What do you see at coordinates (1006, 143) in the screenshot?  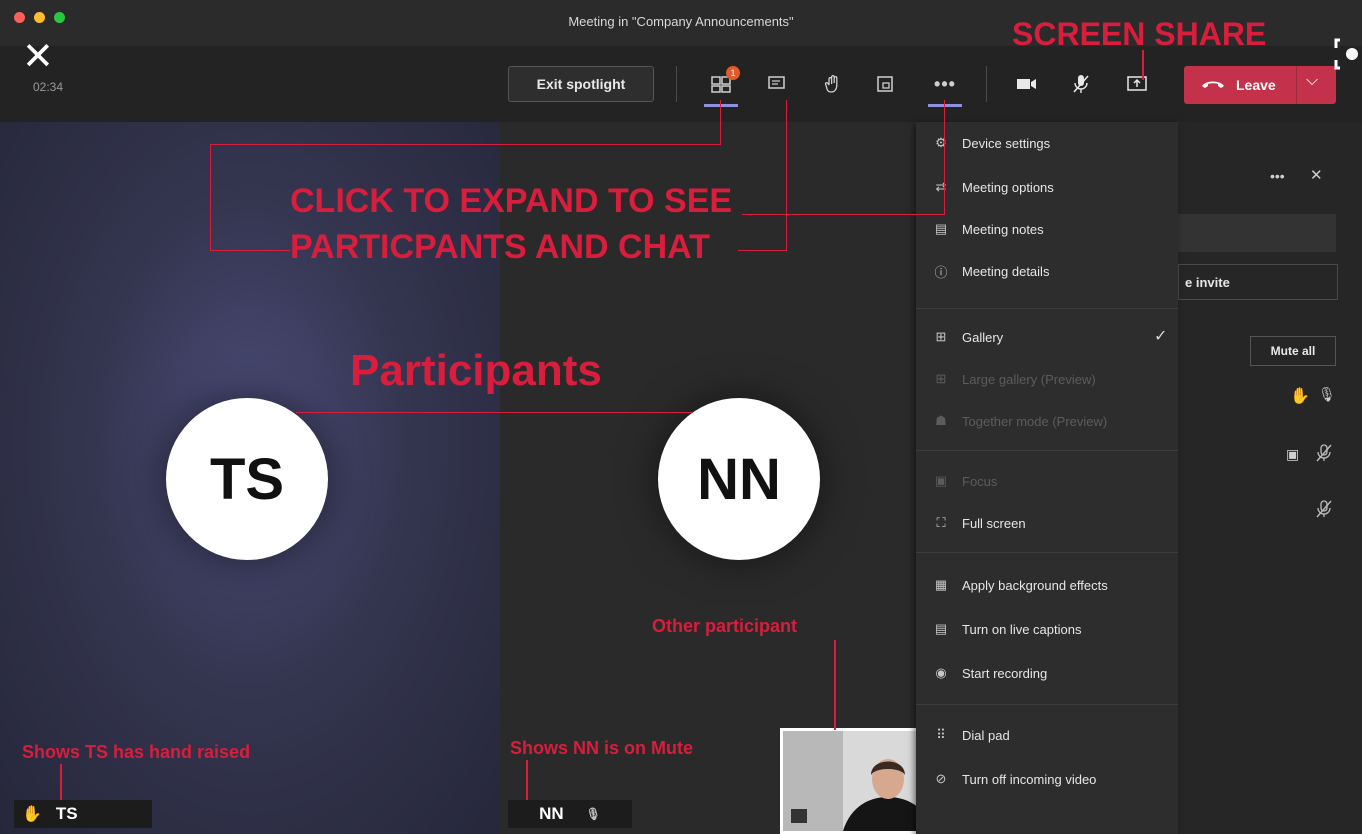 I see `menu-item-label: Device settings` at bounding box center [1006, 143].